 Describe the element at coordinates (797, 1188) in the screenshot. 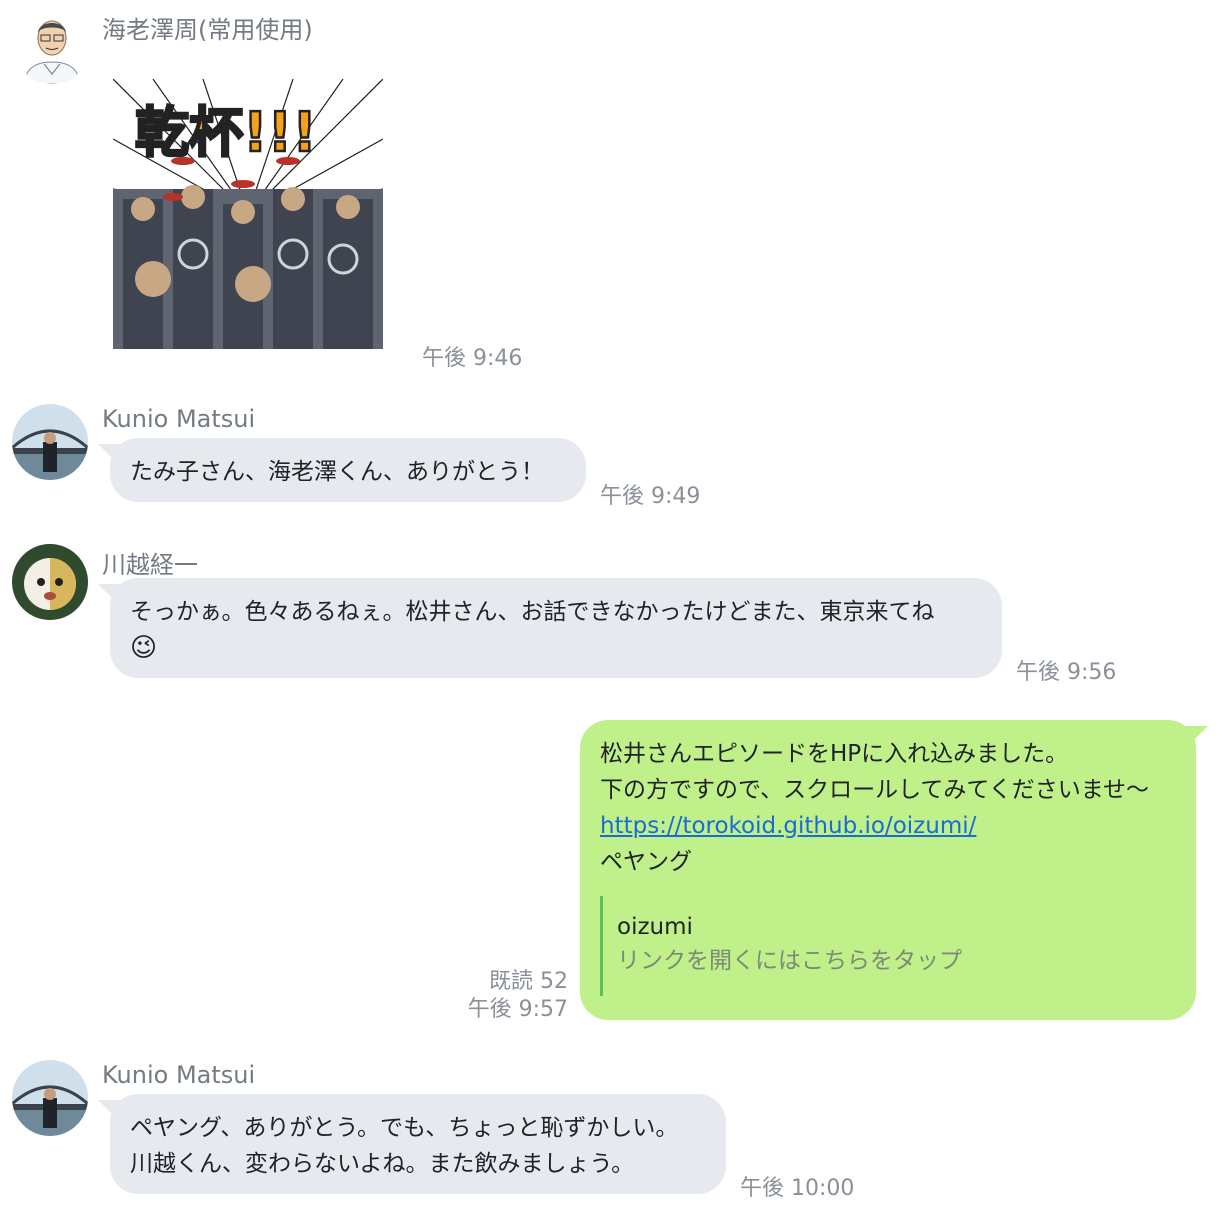

I see `message-time: 午後 10:00` at that location.